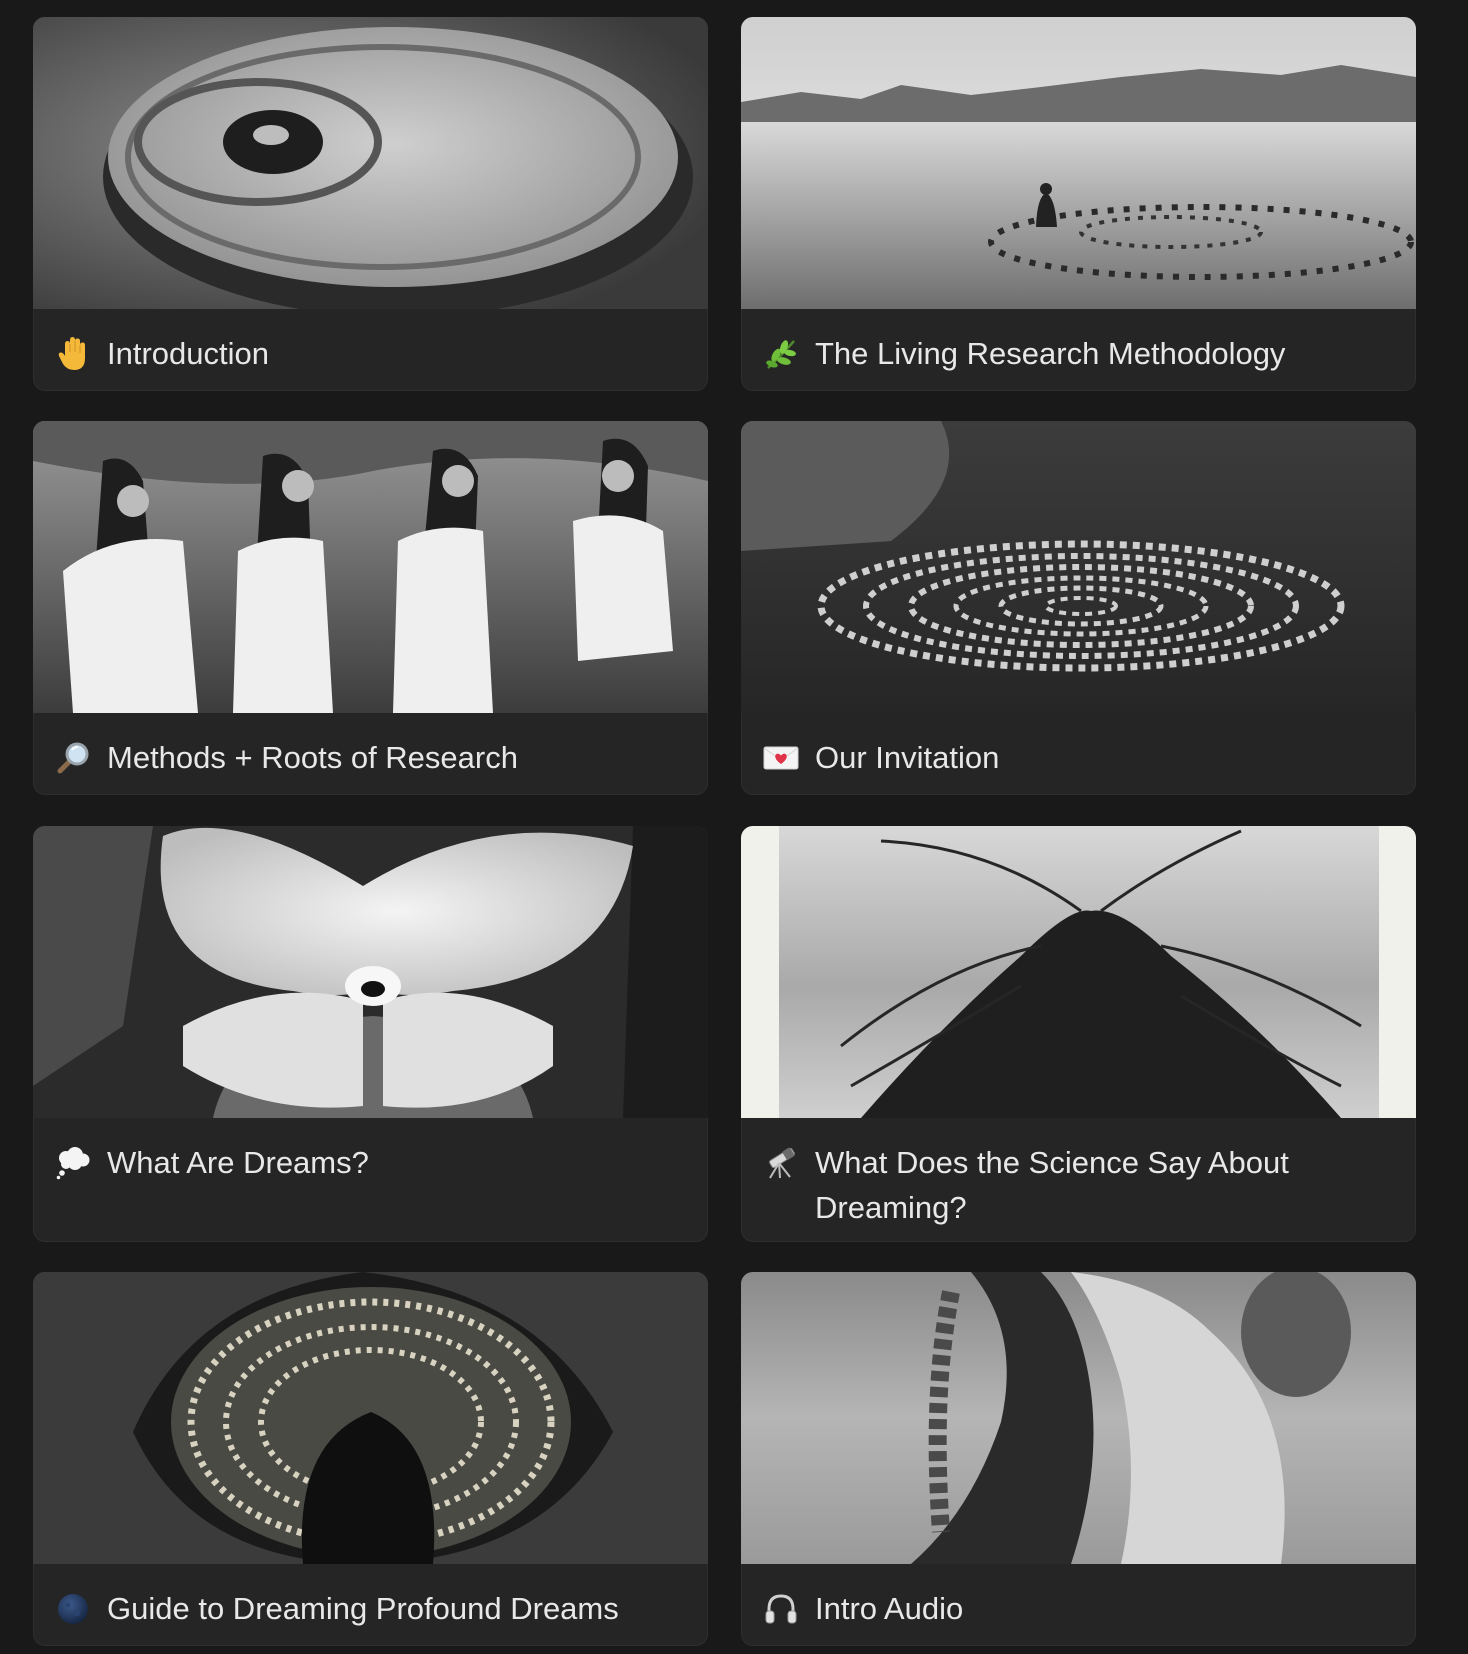 The height and width of the screenshot is (1654, 1468). I want to click on card-caption: Intro Audio, so click(1078, 1597).